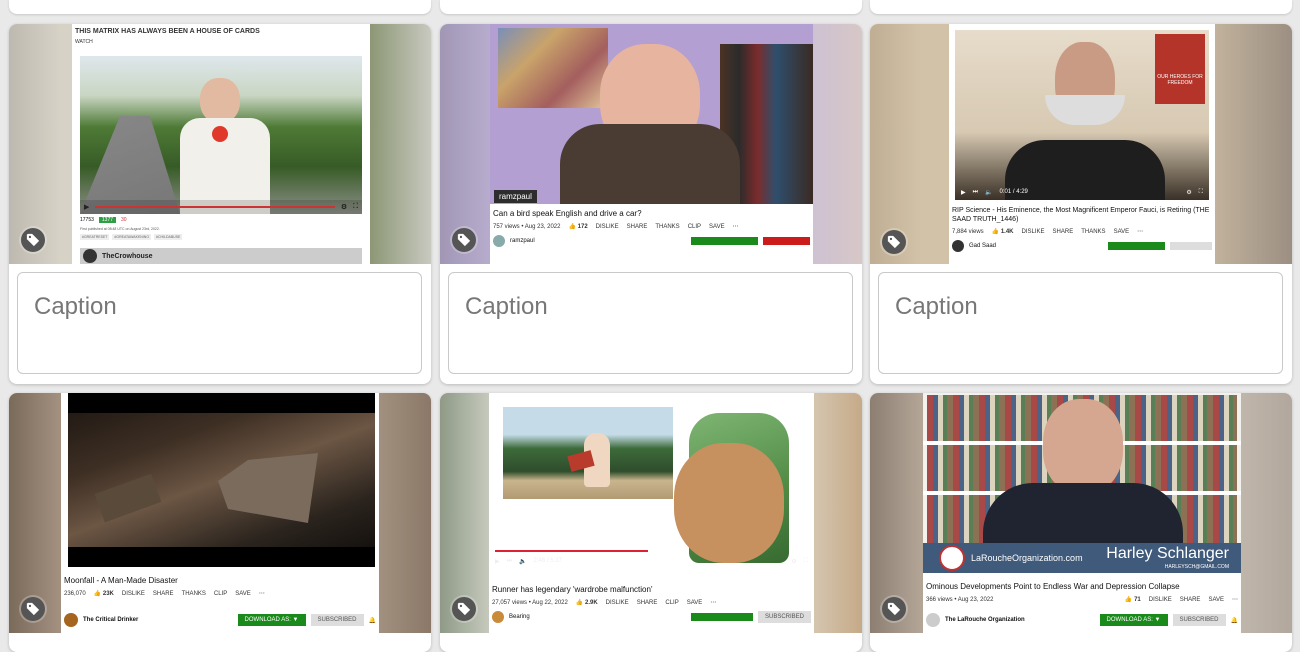 Image resolution: width=1300 pixels, height=652 pixels. What do you see at coordinates (1027, 558) in the screenshot?
I see `org-site: LaRoucheOrganization.com` at bounding box center [1027, 558].